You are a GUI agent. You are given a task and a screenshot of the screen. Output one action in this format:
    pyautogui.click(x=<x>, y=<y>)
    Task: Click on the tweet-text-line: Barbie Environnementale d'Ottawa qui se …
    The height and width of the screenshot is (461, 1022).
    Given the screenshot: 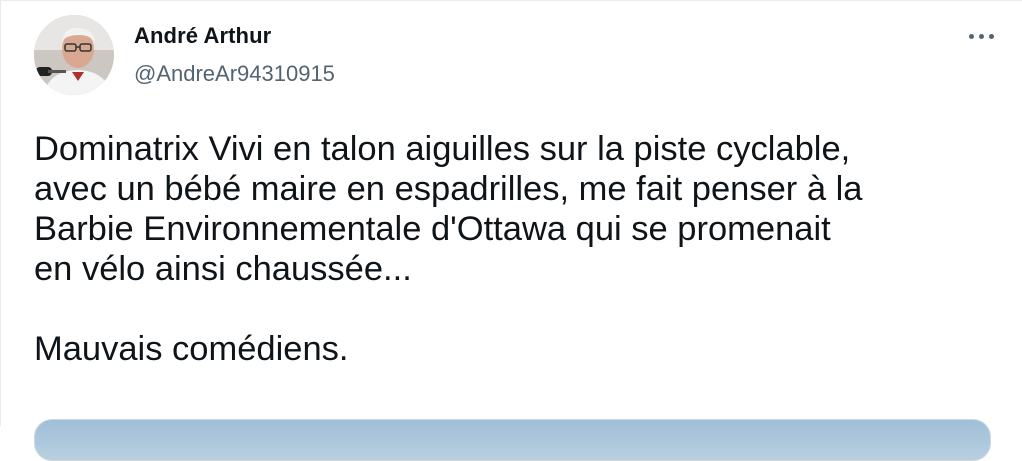 What is the action you would take?
    pyautogui.click(x=432, y=229)
    